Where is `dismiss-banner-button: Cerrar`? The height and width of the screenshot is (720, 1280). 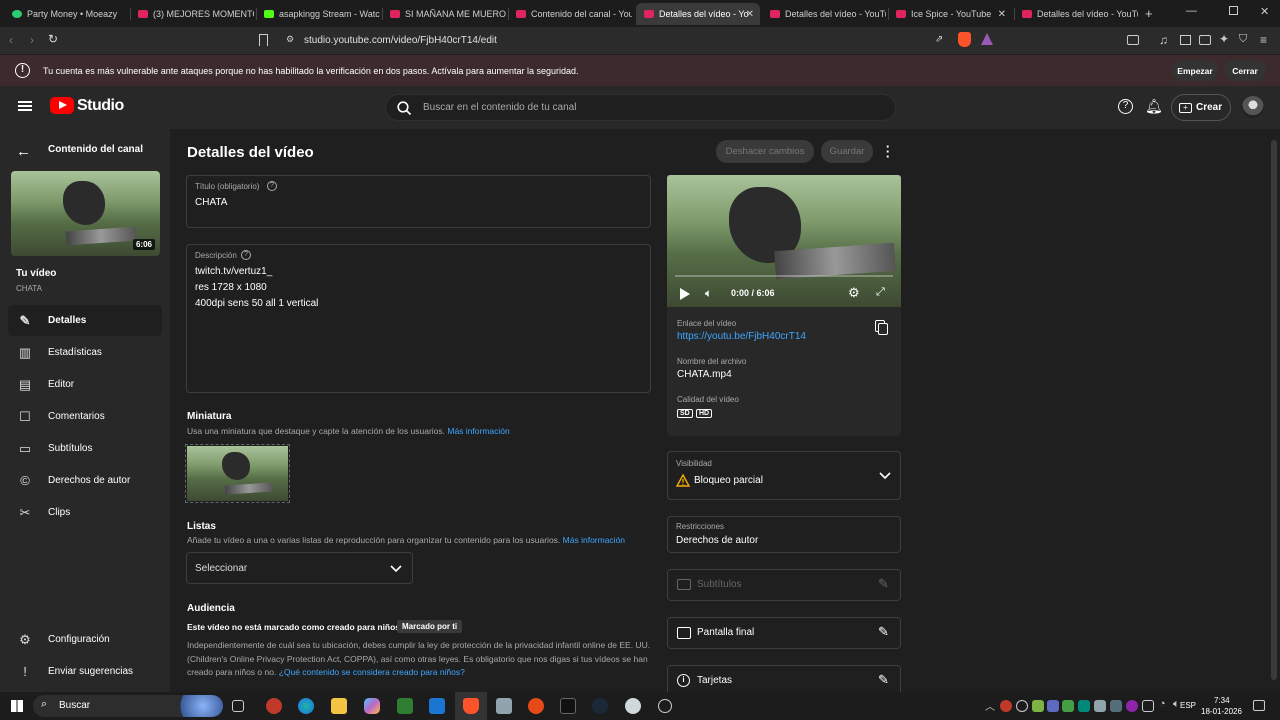 dismiss-banner-button: Cerrar is located at coordinates (1245, 70).